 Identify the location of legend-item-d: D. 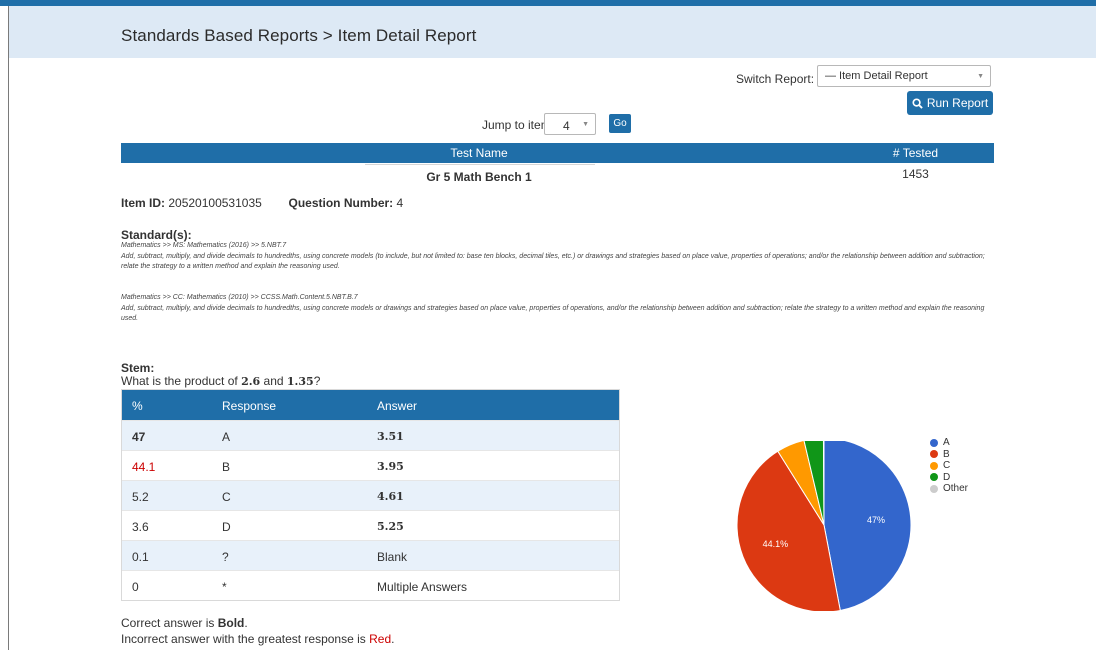
(949, 478).